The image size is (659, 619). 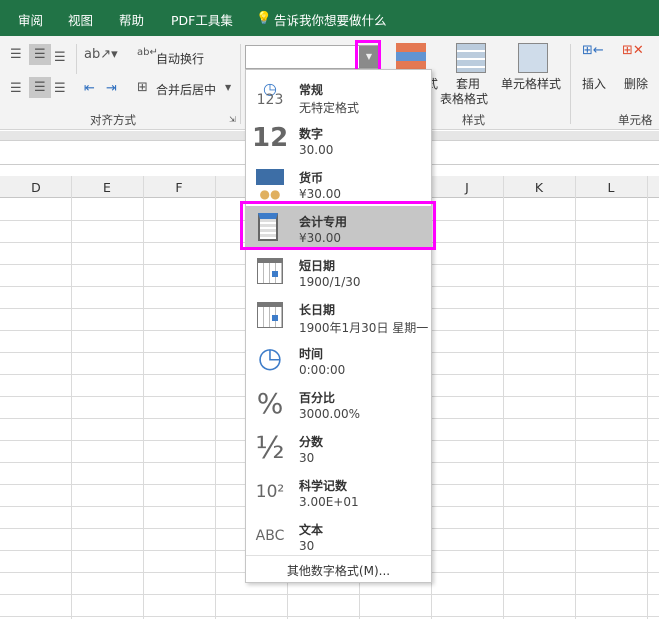 What do you see at coordinates (101, 54) in the screenshot?
I see `orientation-icon: ab↗▾` at bounding box center [101, 54].